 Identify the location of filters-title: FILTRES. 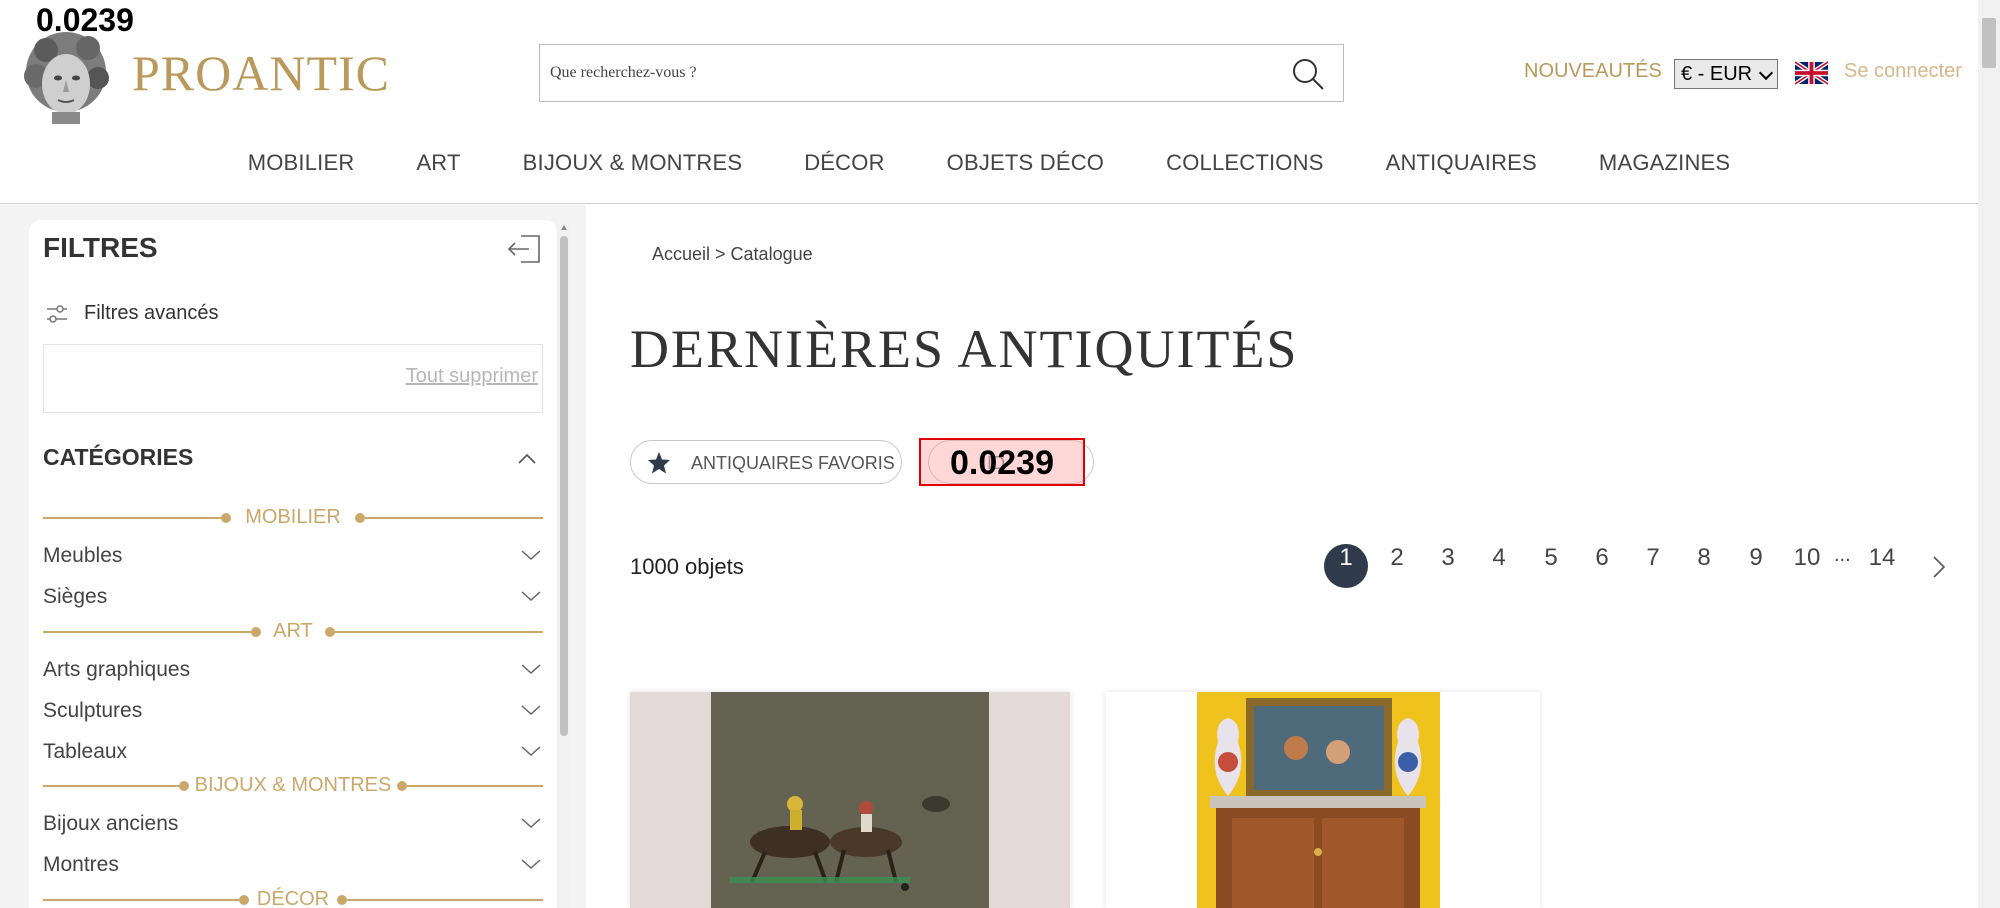
(100, 247).